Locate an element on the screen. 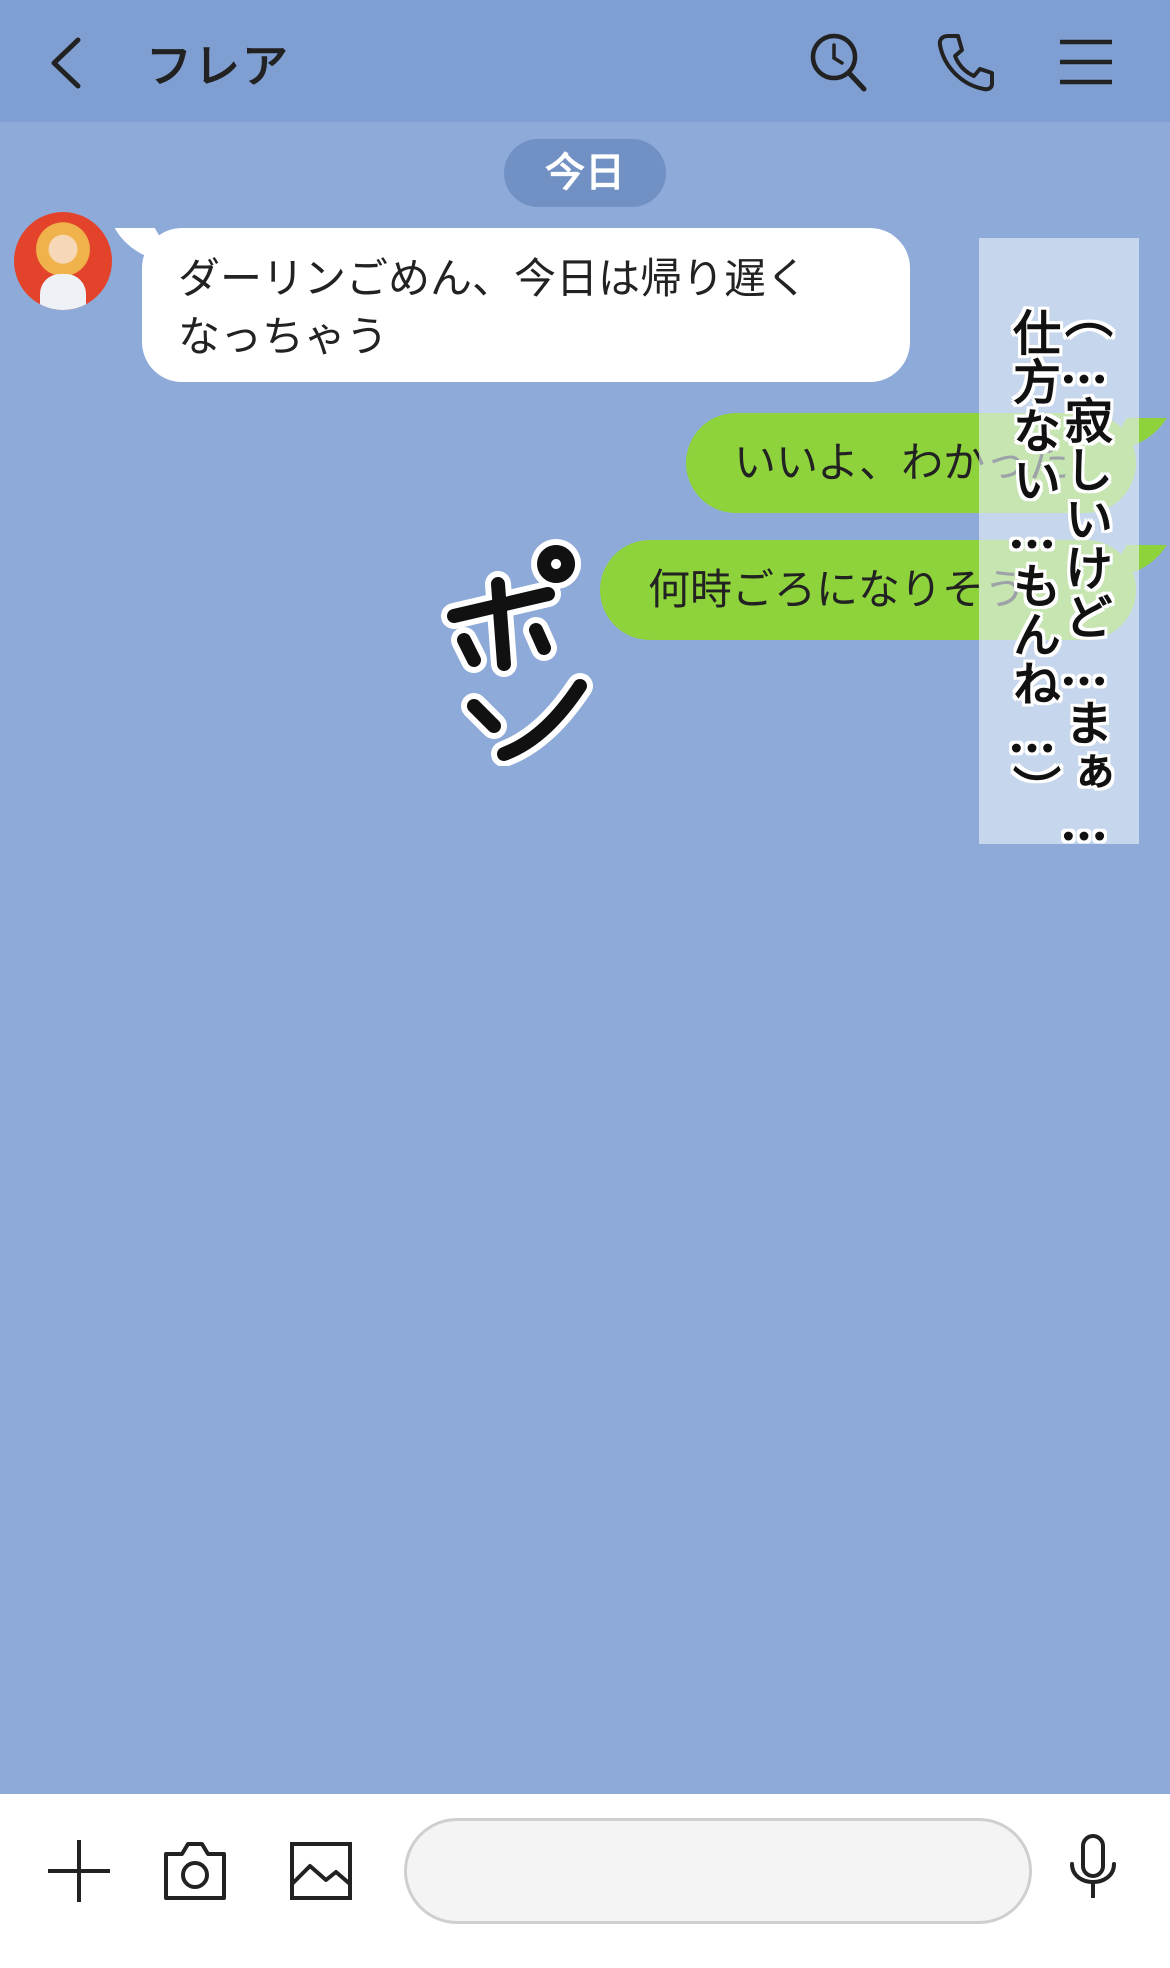  microphone-icon is located at coordinates (1093, 1866).